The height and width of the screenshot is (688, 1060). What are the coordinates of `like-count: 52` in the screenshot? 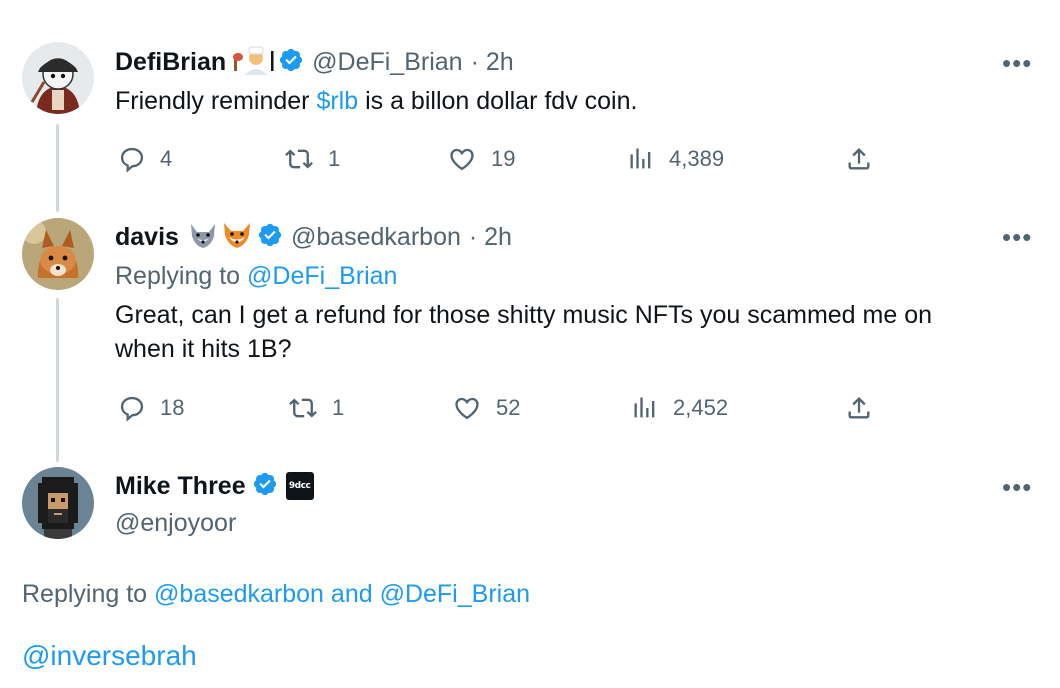 It's located at (508, 407).